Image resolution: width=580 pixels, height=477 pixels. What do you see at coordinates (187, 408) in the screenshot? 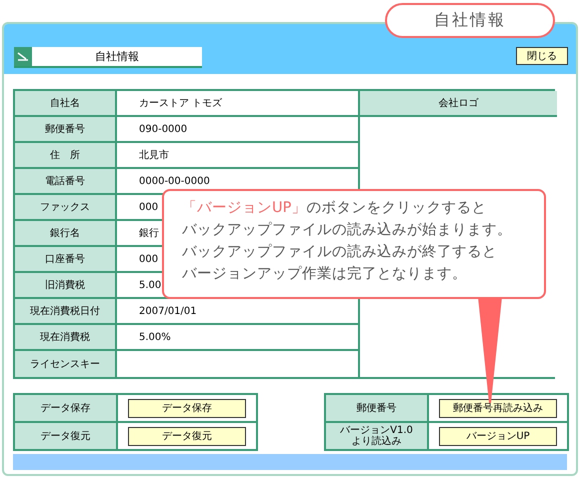
I see `action-button: データ保存` at bounding box center [187, 408].